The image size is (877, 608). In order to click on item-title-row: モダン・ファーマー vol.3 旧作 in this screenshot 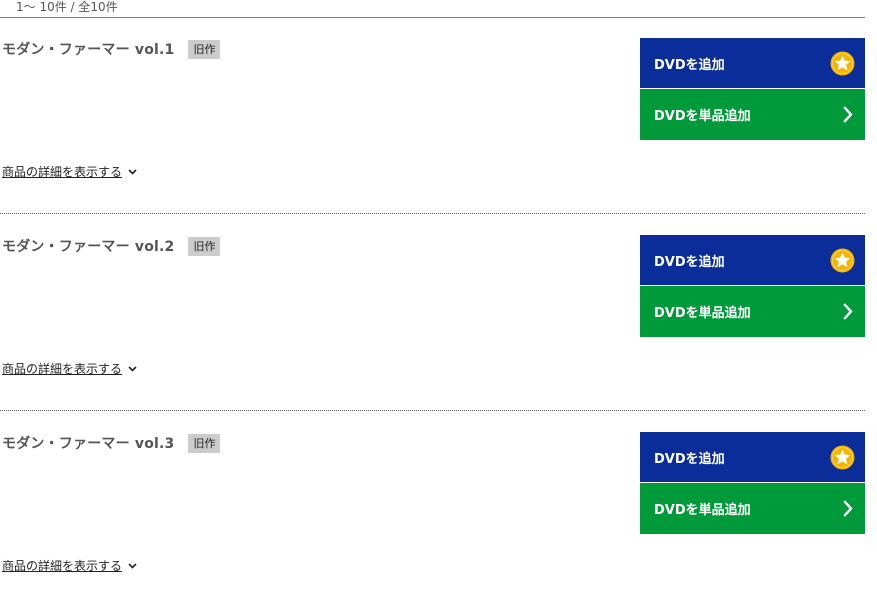, I will do `click(111, 443)`.